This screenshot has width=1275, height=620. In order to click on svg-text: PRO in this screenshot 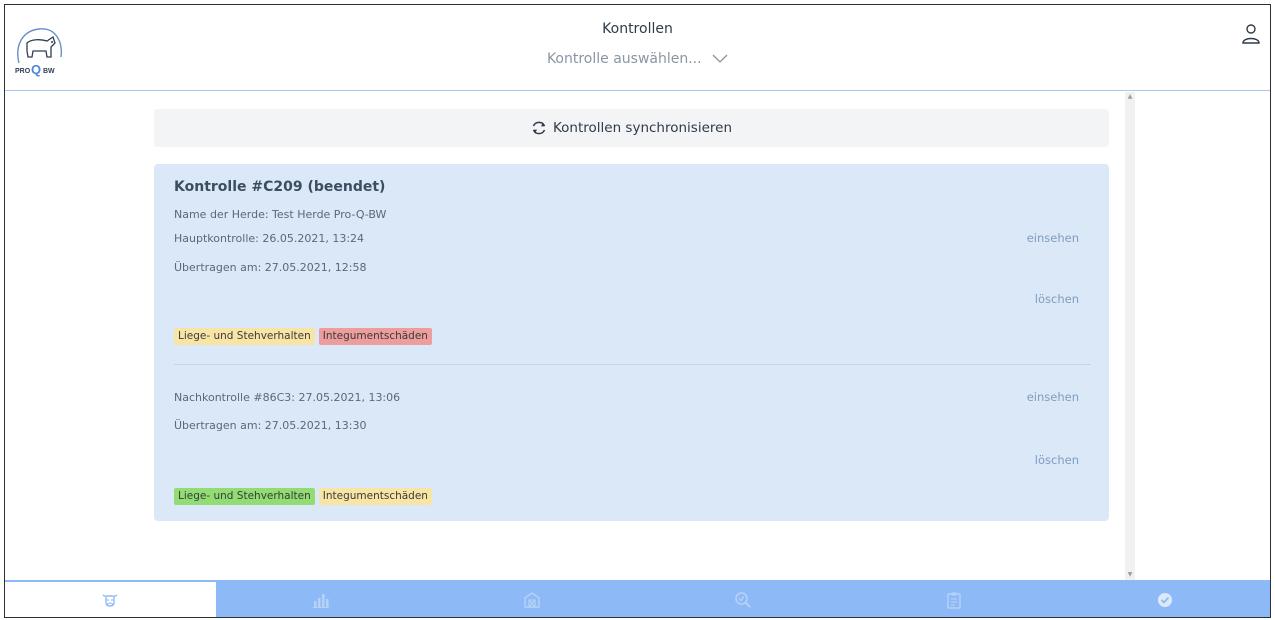, I will do `click(23, 71)`.